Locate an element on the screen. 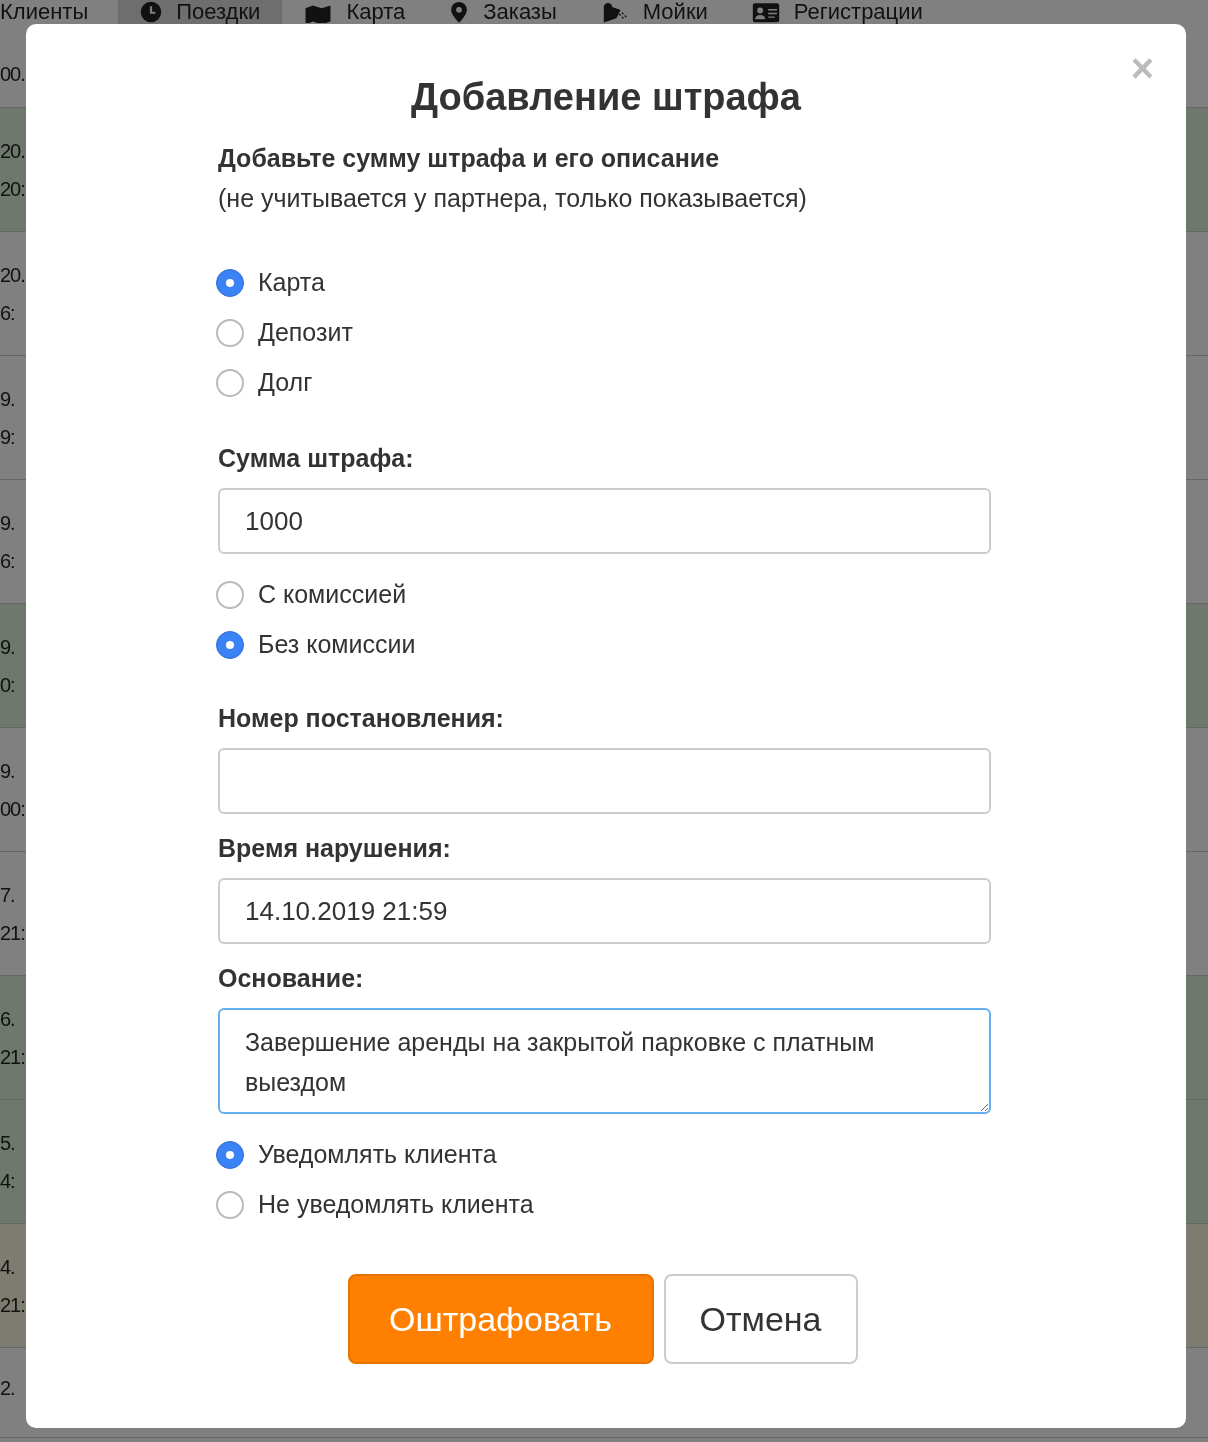  table-cell: 5. is located at coordinates (7, 1142).